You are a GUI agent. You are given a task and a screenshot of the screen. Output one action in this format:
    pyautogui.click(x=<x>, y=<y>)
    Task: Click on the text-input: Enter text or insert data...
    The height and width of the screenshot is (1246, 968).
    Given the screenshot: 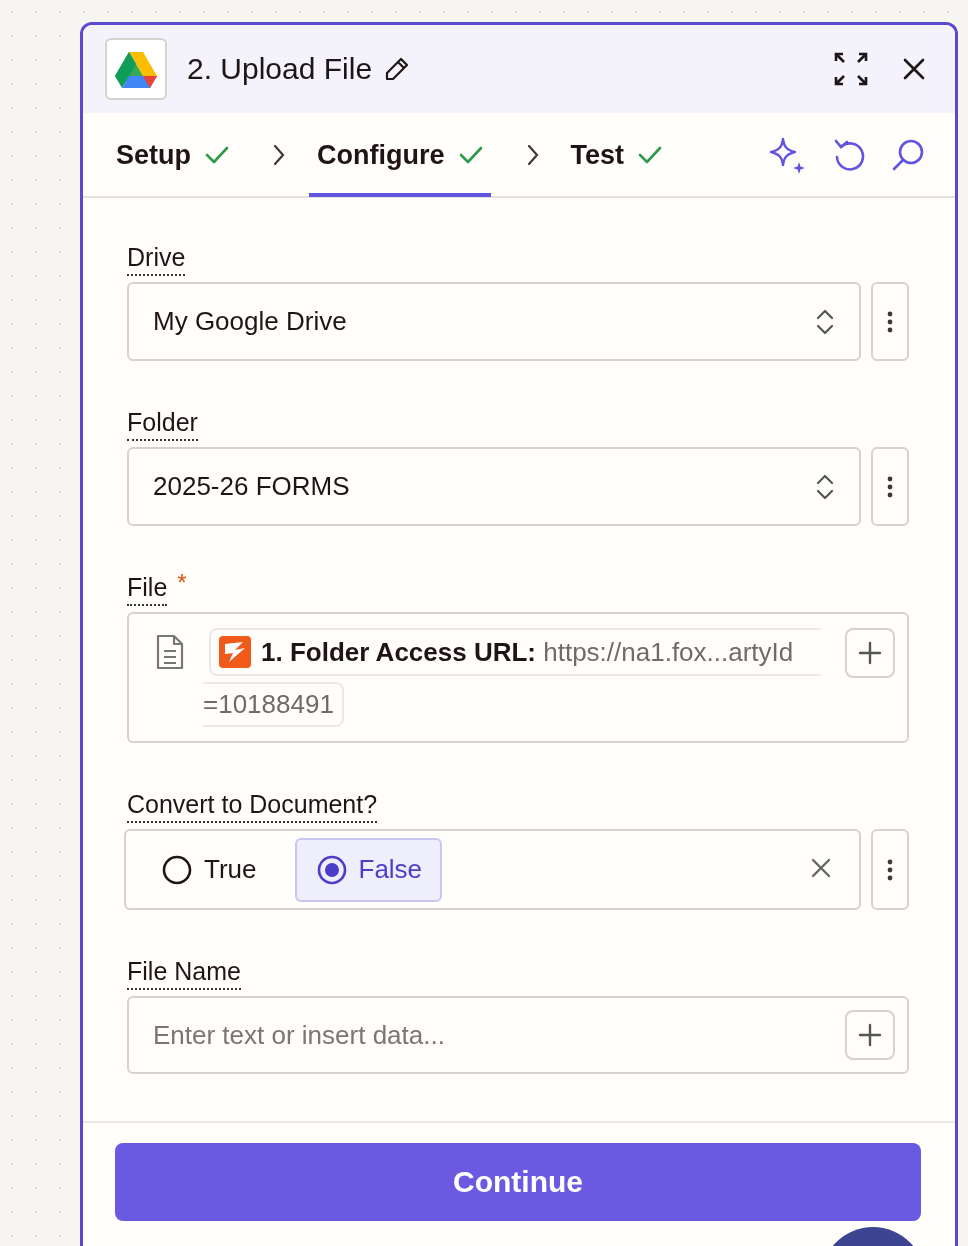 What is the action you would take?
    pyautogui.click(x=498, y=1035)
    